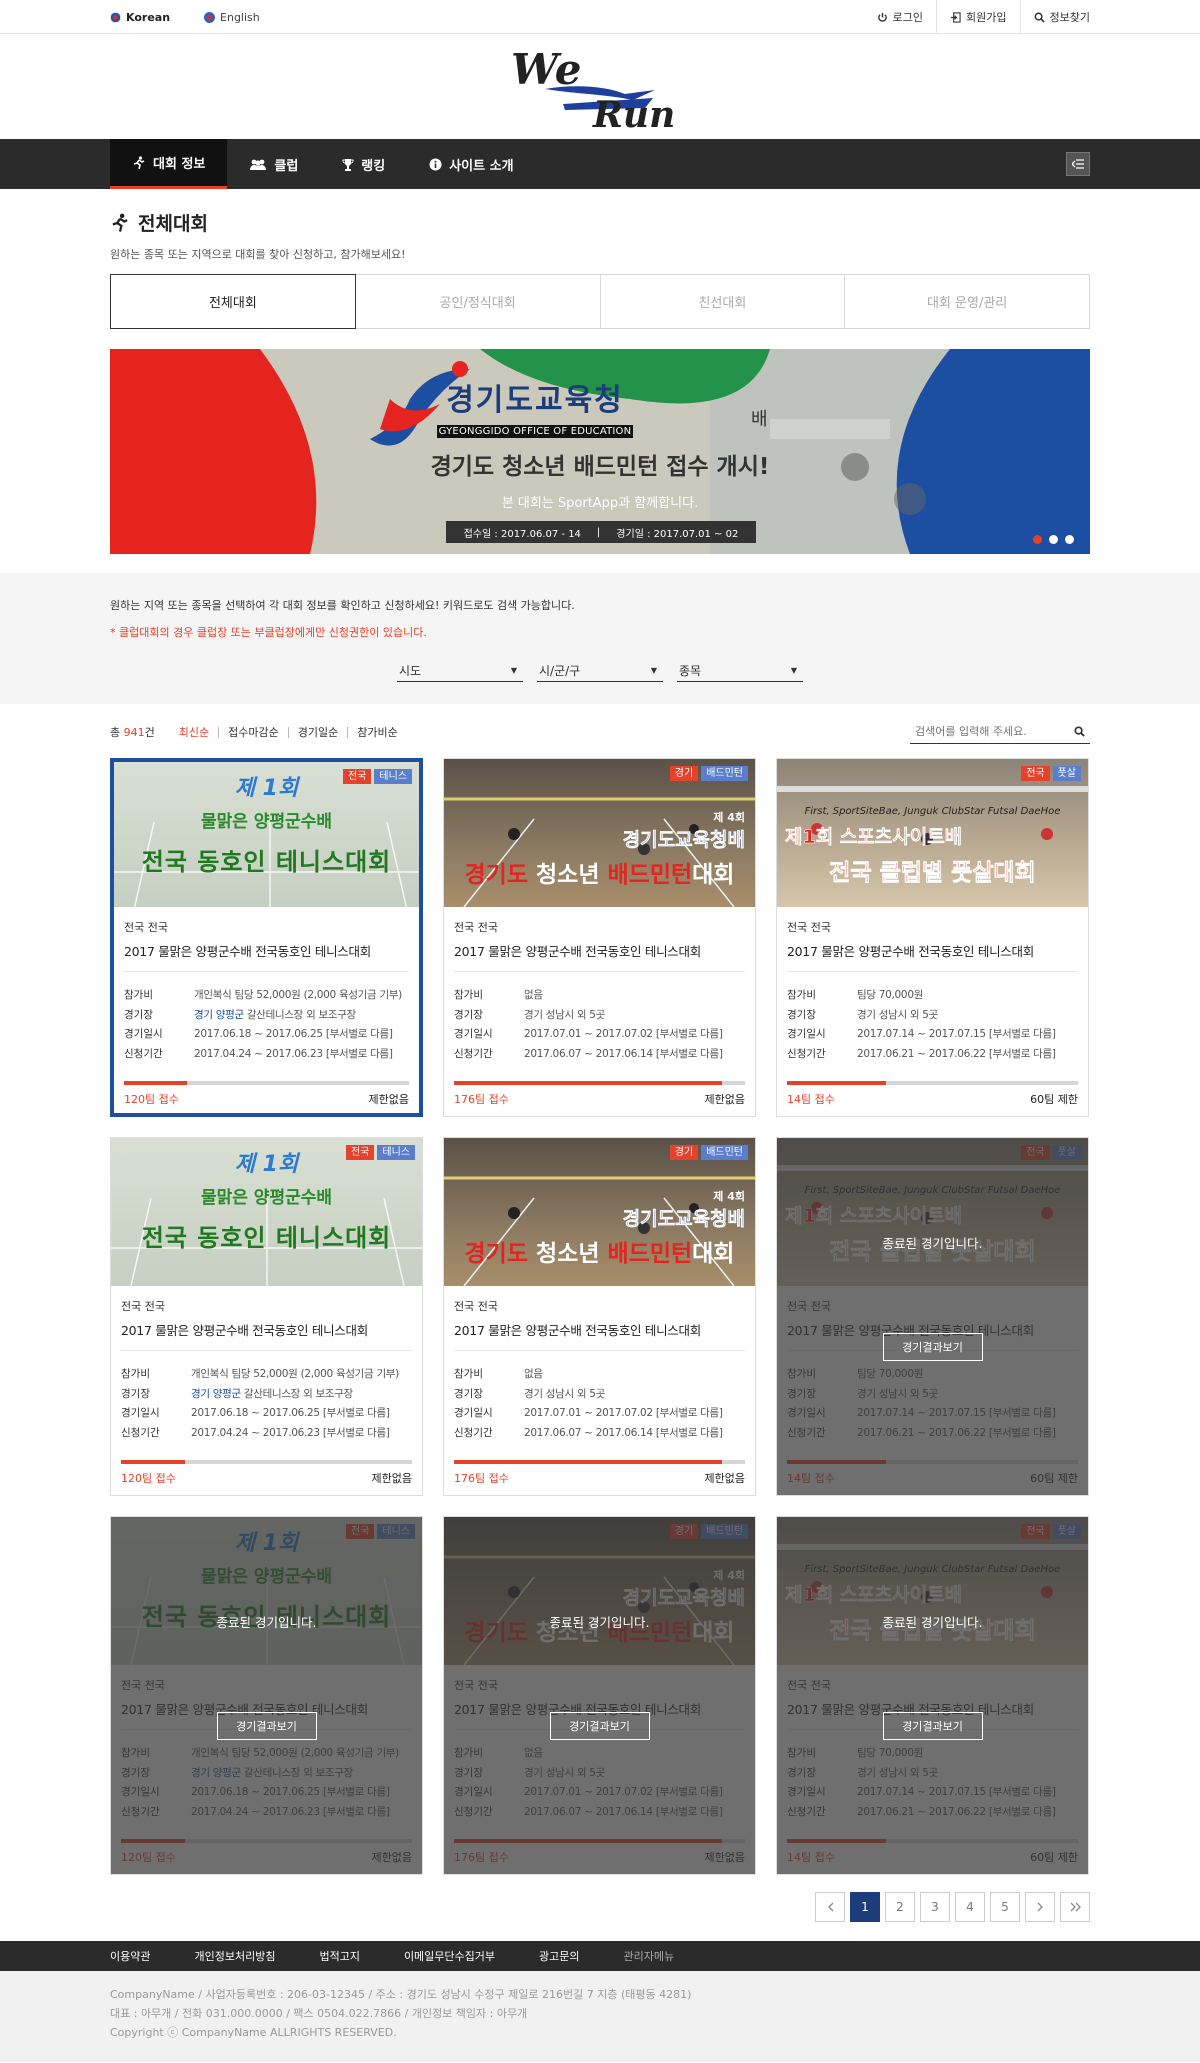 The image size is (1200, 2063). What do you see at coordinates (460, 671) in the screenshot?
I see `region-select: 시도 ▼` at bounding box center [460, 671].